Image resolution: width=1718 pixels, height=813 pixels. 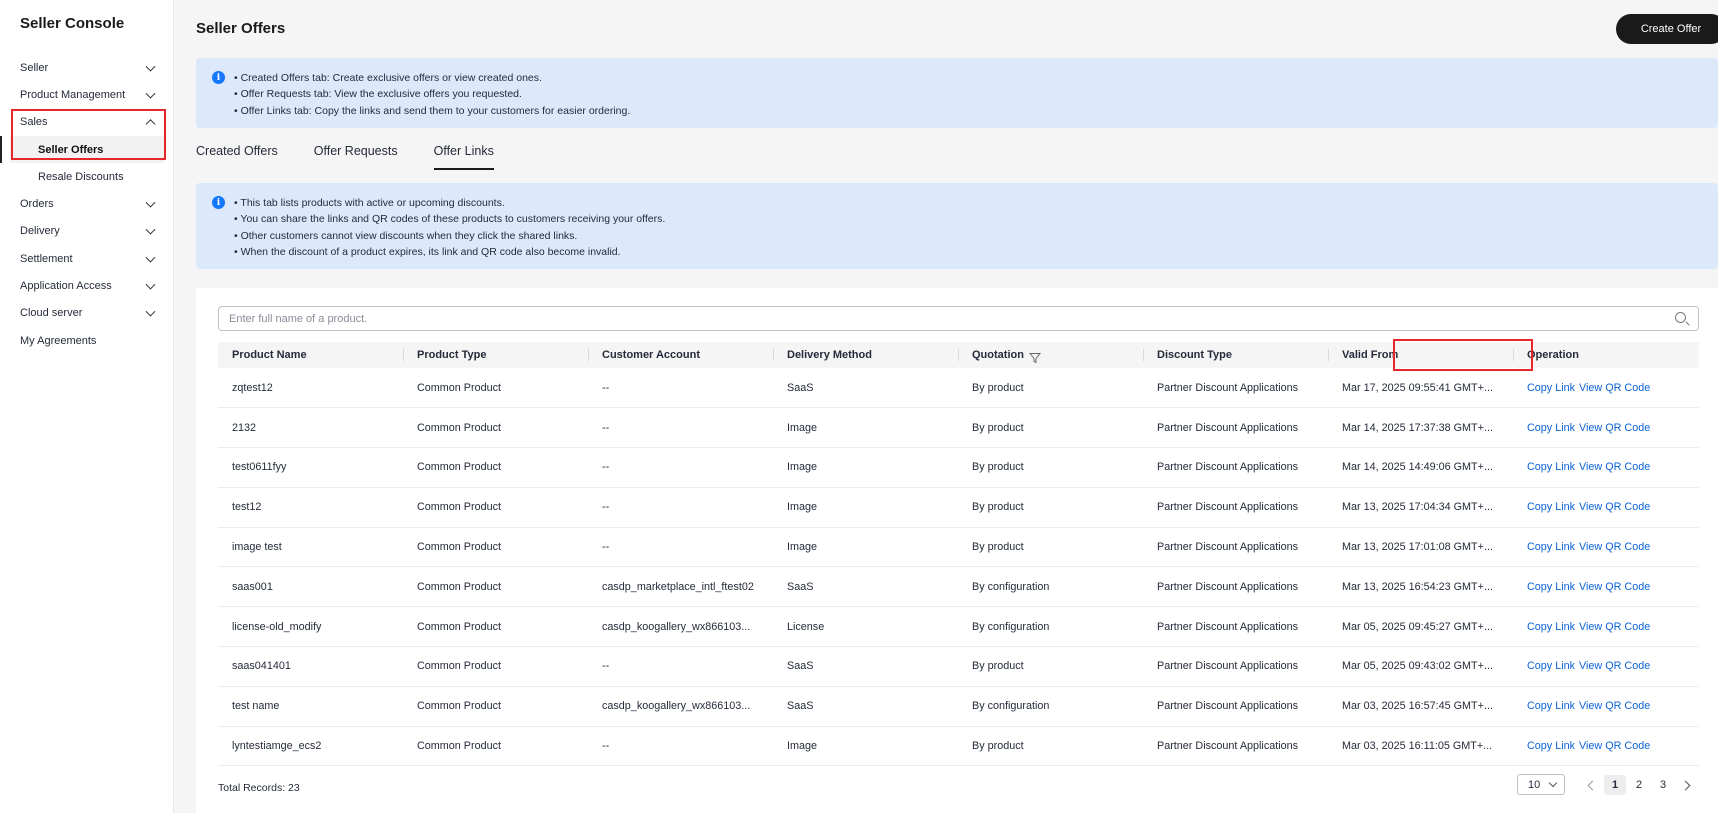 I want to click on sidebar-item-label: Settlement, so click(x=46, y=258).